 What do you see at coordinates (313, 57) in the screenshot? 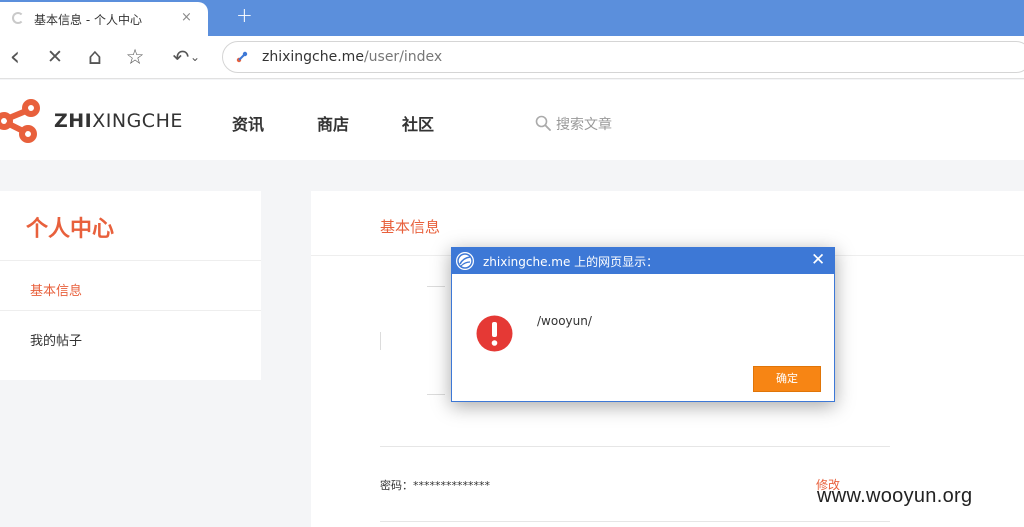
I see `url-host: zhixingche.me` at bounding box center [313, 57].